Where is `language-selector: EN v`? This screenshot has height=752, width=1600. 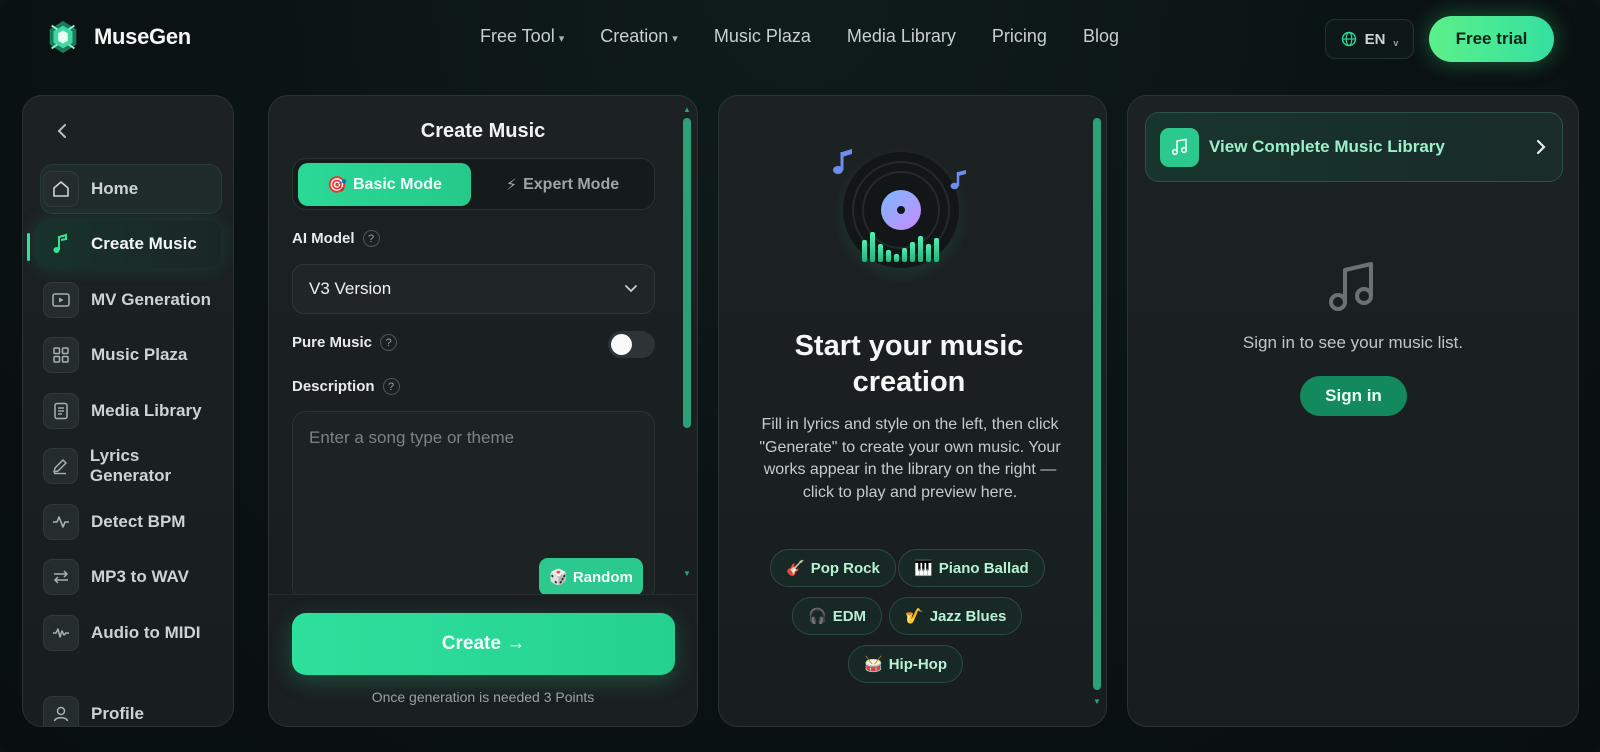
language-selector: EN v is located at coordinates (1369, 39).